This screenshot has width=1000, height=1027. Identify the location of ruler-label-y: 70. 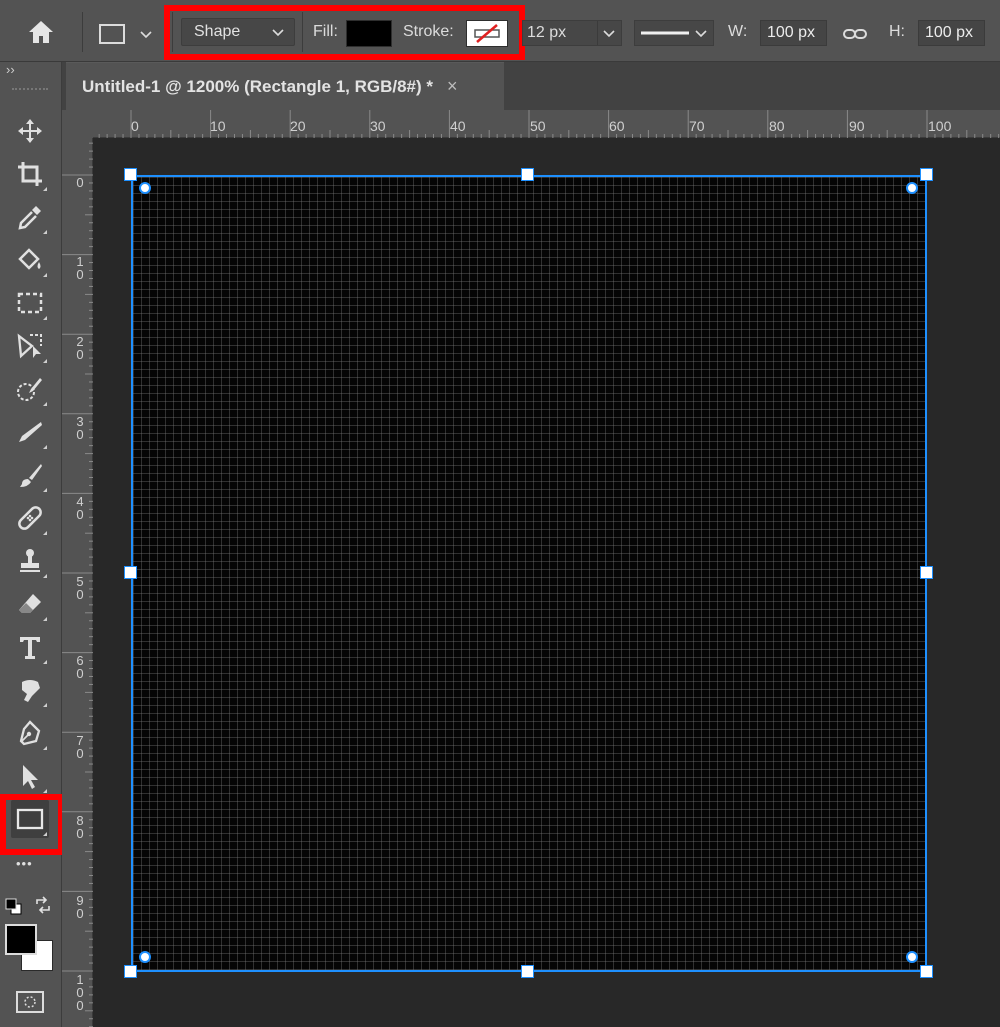
(80, 747).